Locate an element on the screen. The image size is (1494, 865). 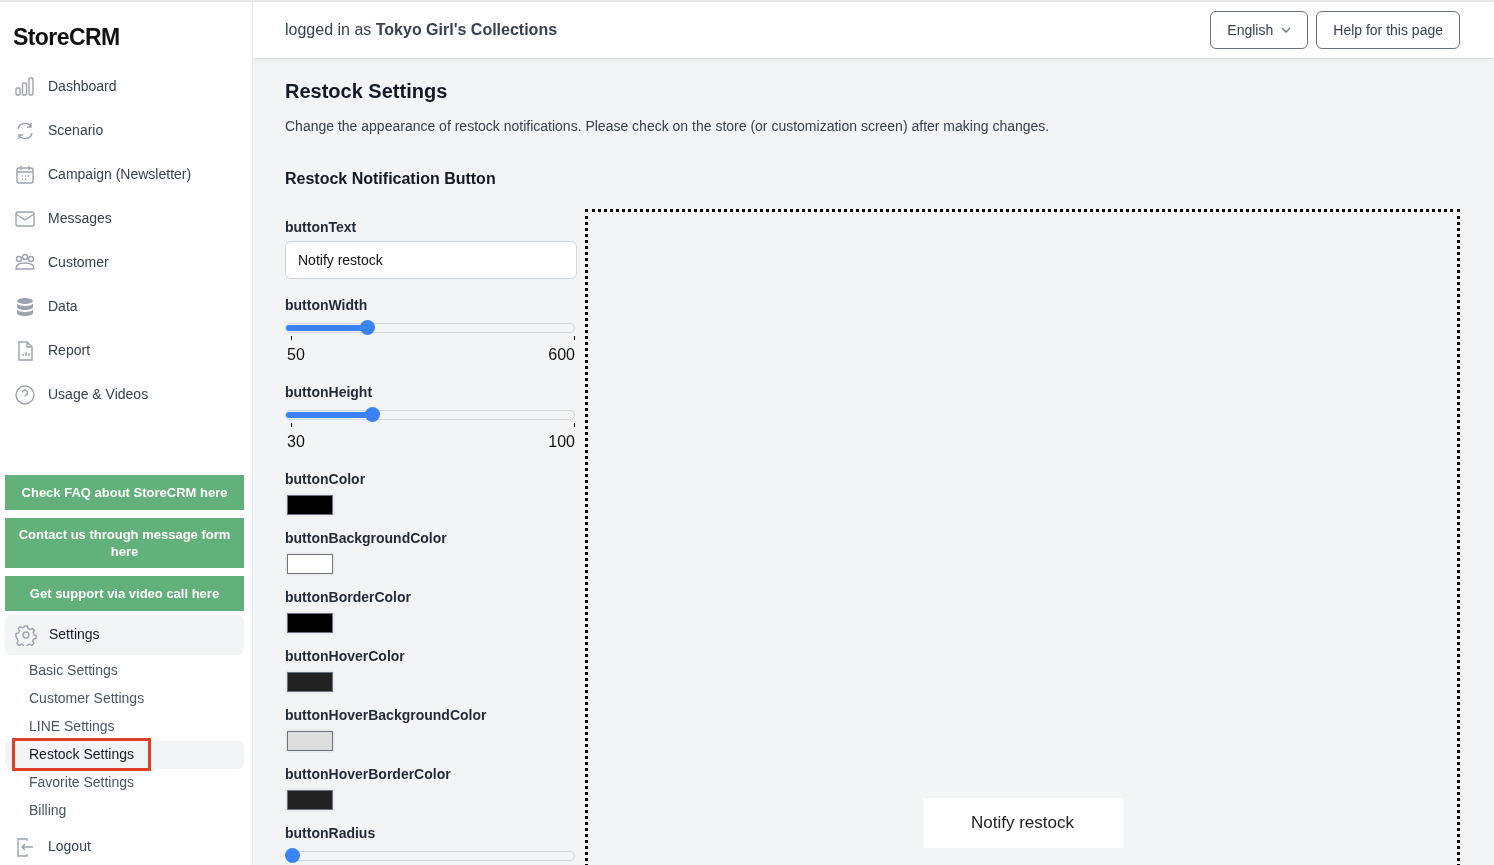
nav-item: Scenario is located at coordinates (59, 130).